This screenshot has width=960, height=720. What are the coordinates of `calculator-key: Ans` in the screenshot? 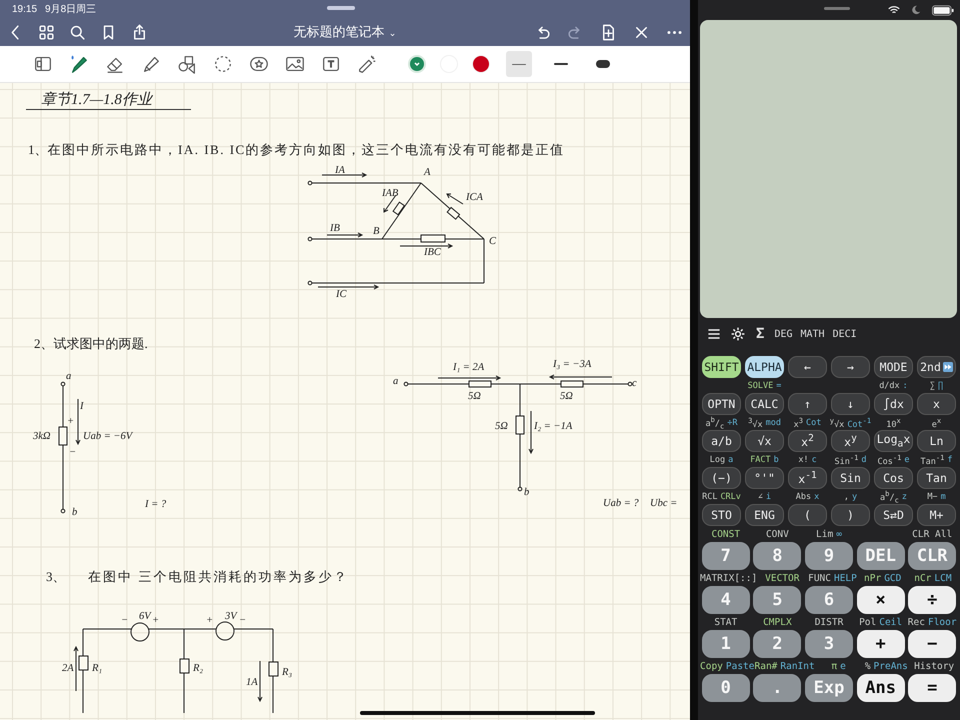 It's located at (880, 688).